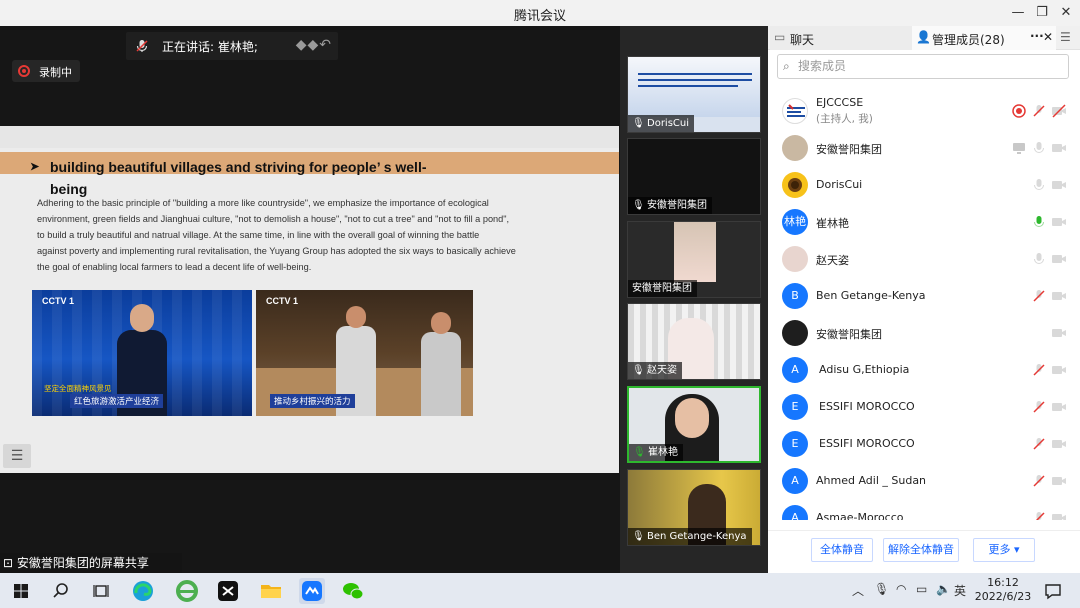 The height and width of the screenshot is (608, 1080). I want to click on tile-name: 安徽誉阳集团, so click(662, 288).